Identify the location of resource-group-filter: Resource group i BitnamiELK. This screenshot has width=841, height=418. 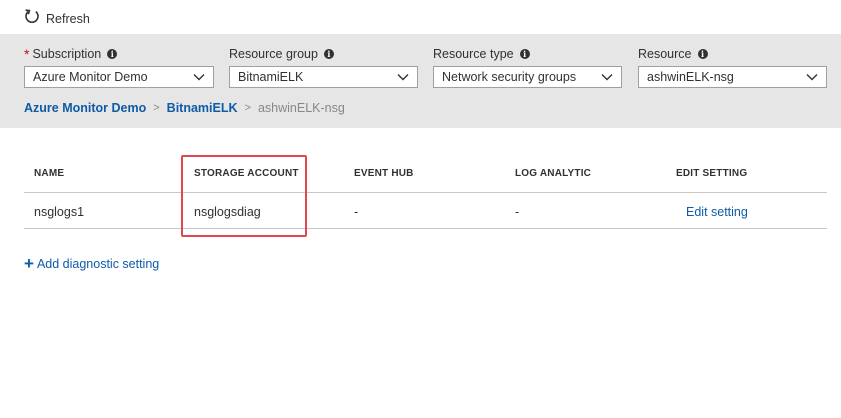
(323, 66).